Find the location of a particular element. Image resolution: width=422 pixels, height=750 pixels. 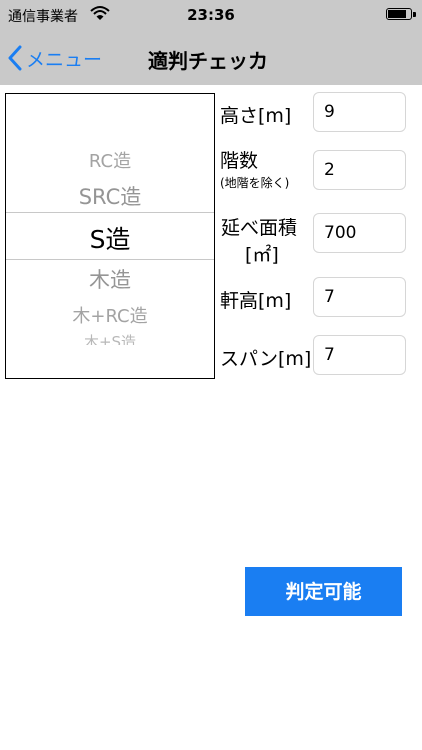

back-label: メニュー is located at coordinates (64, 59).